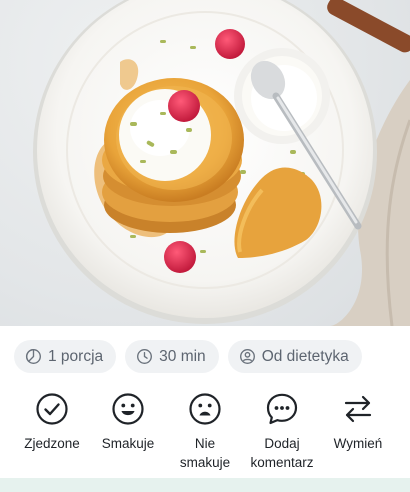 The image size is (410, 492). I want to click on portion-label: 1 porcja, so click(76, 356).